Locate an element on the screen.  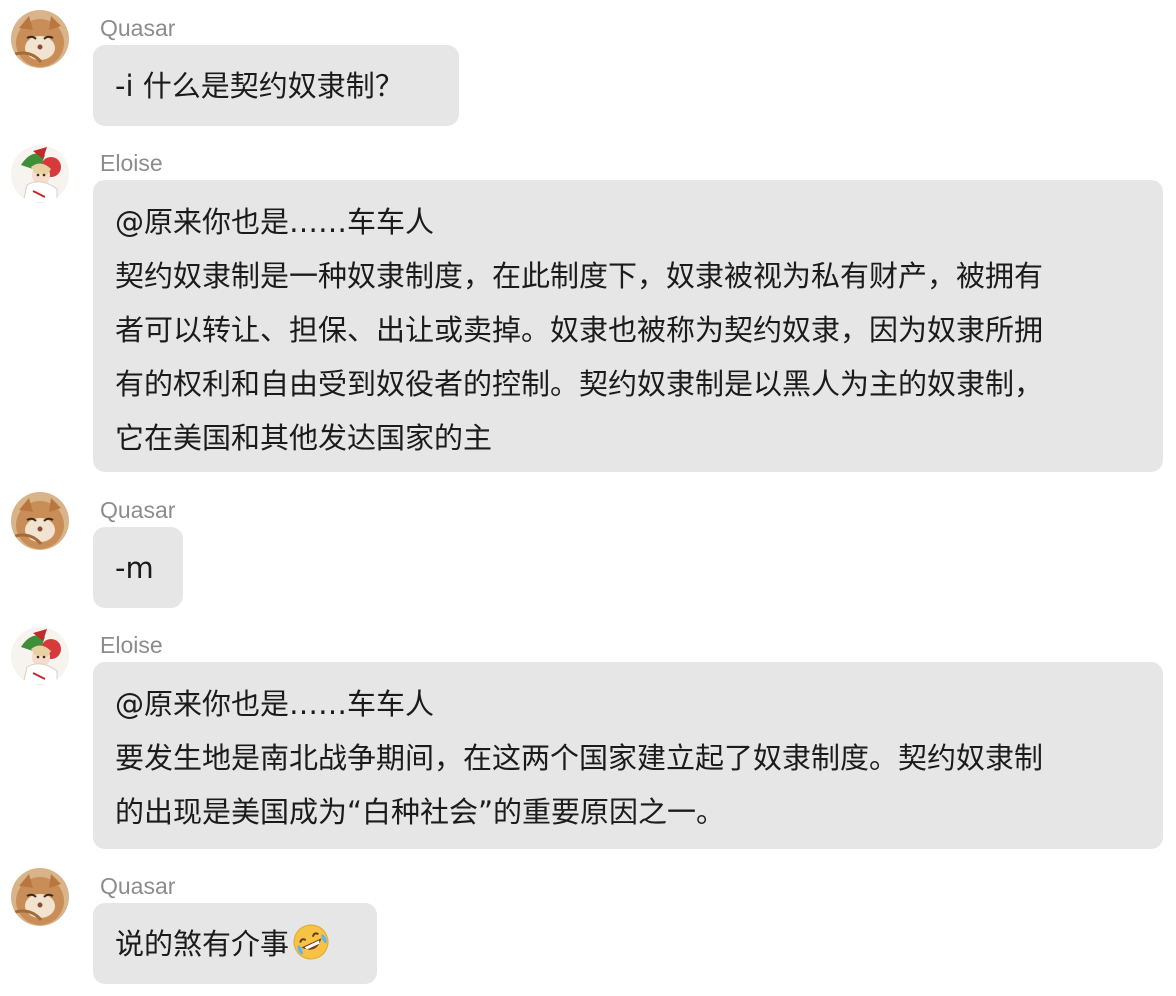
message-bubble: -i 什么是契约奴隶制？ is located at coordinates (276, 85).